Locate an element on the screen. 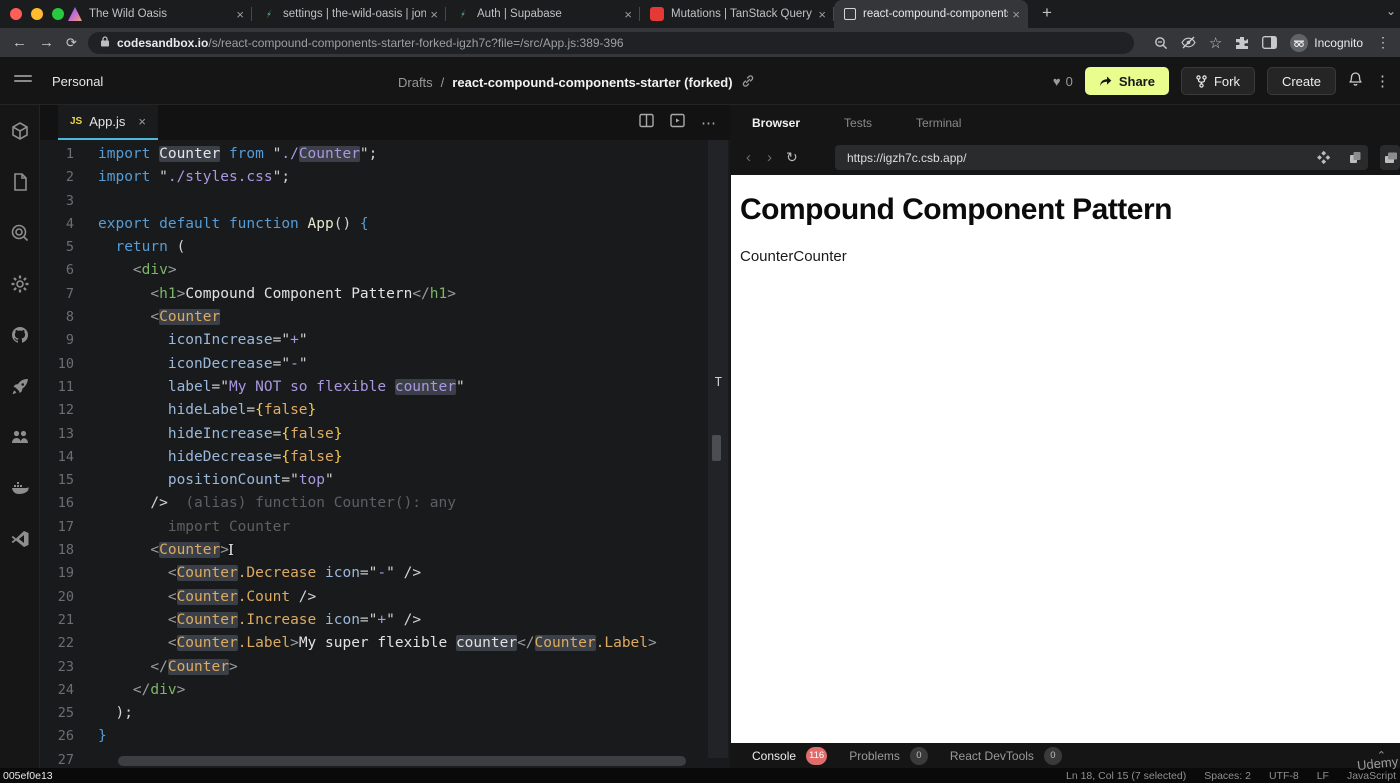  forward-button: → is located at coordinates (46, 42).